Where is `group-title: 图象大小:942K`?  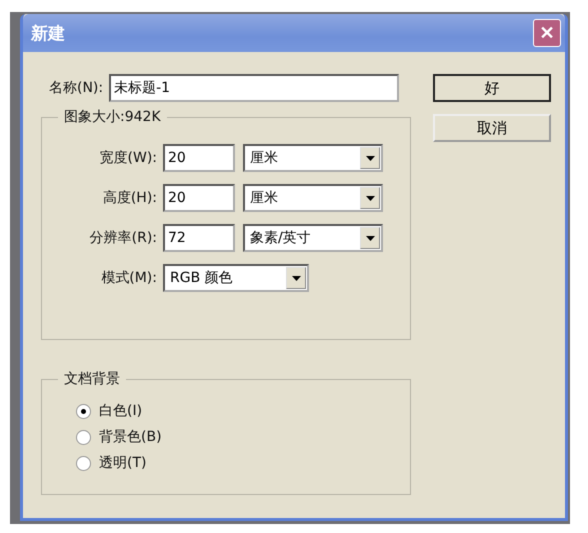
group-title: 图象大小:942K is located at coordinates (112, 117).